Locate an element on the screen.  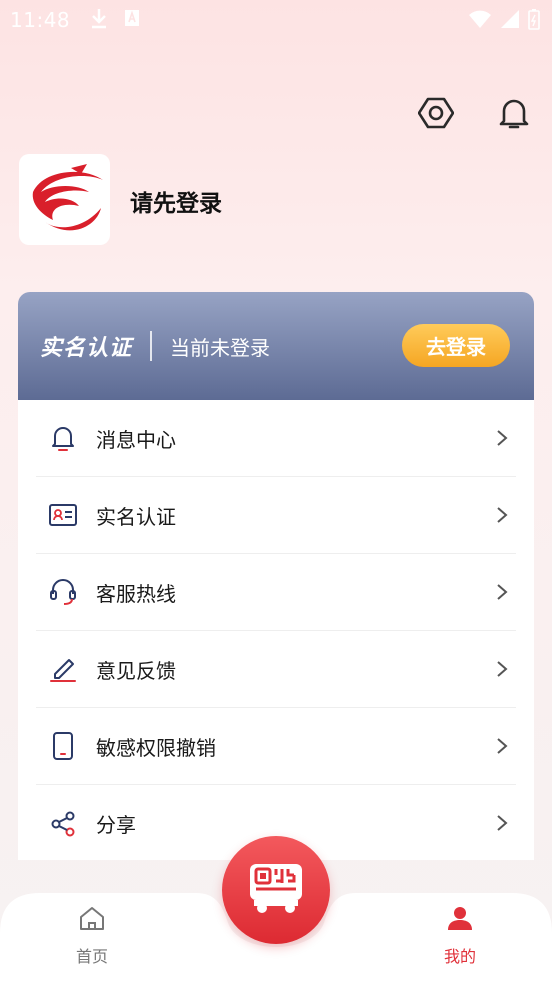
wifi-icon is located at coordinates (480, 21).